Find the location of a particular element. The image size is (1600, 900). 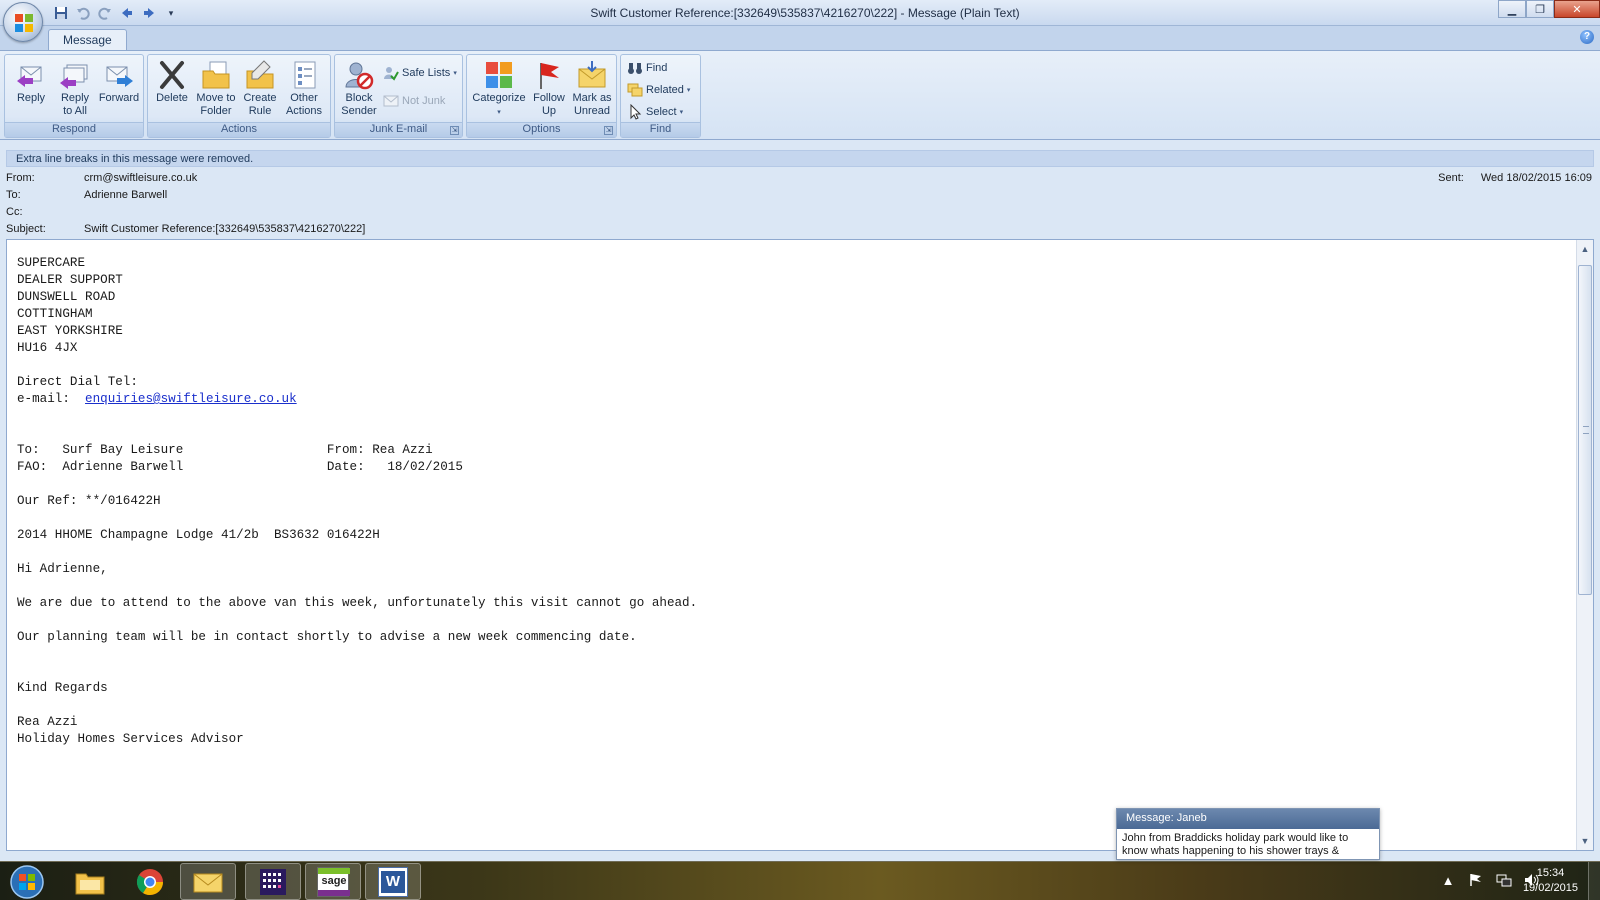

related-button: Related ▾ is located at coordinates (658, 90).